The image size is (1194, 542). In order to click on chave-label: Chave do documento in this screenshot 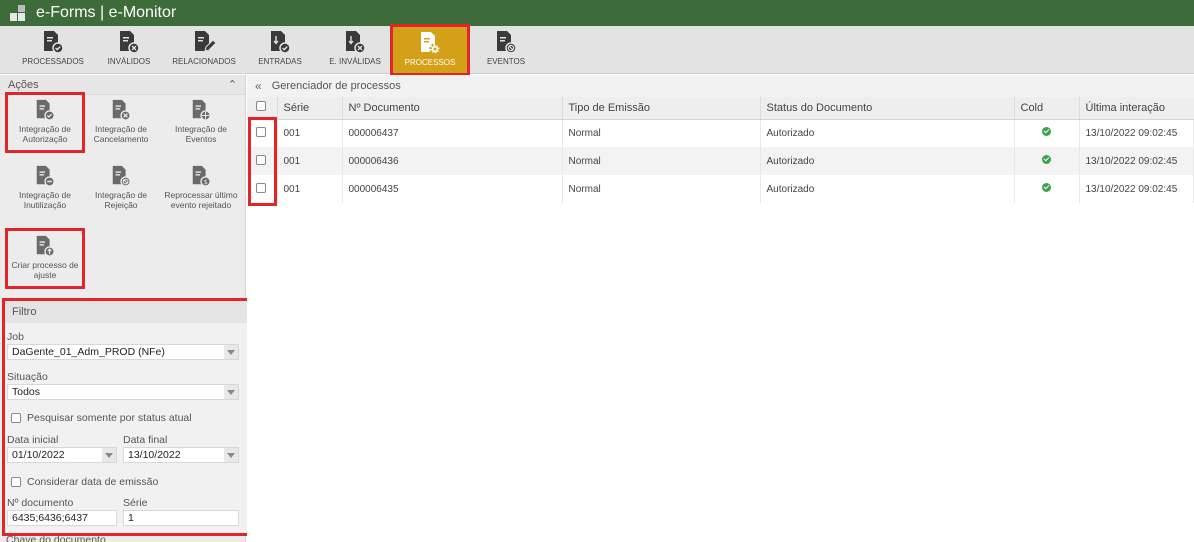, I will do `click(56, 538)`.